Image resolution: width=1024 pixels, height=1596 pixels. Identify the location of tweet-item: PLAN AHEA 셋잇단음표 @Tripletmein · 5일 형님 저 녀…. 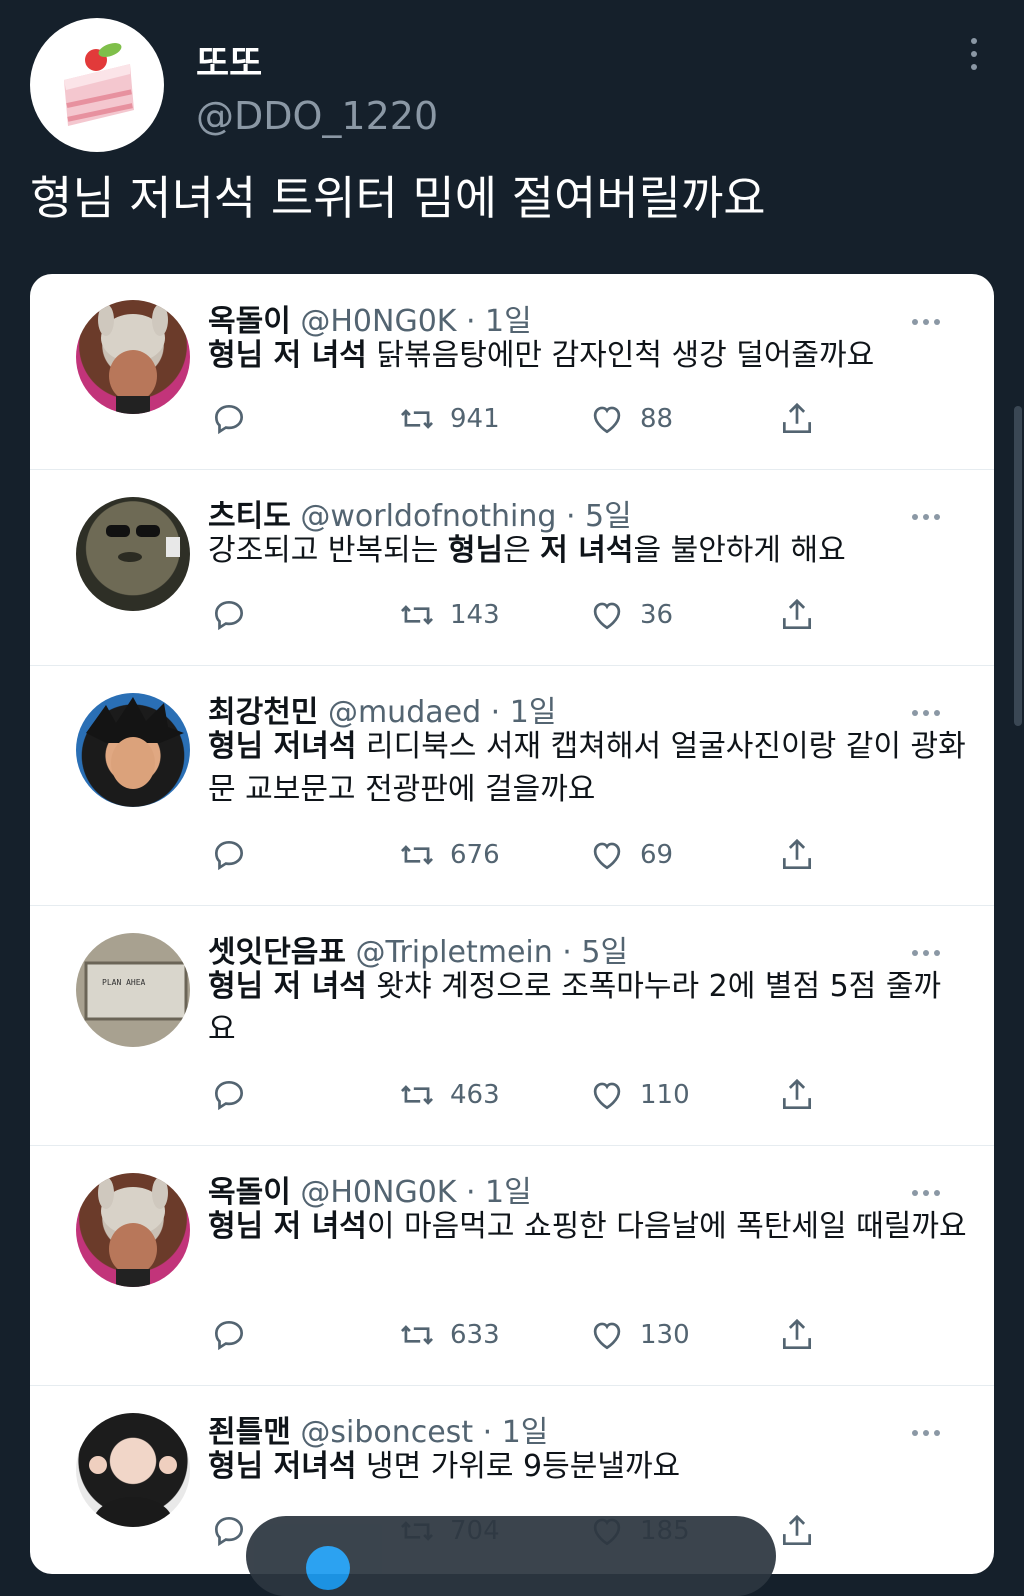
(512, 1025).